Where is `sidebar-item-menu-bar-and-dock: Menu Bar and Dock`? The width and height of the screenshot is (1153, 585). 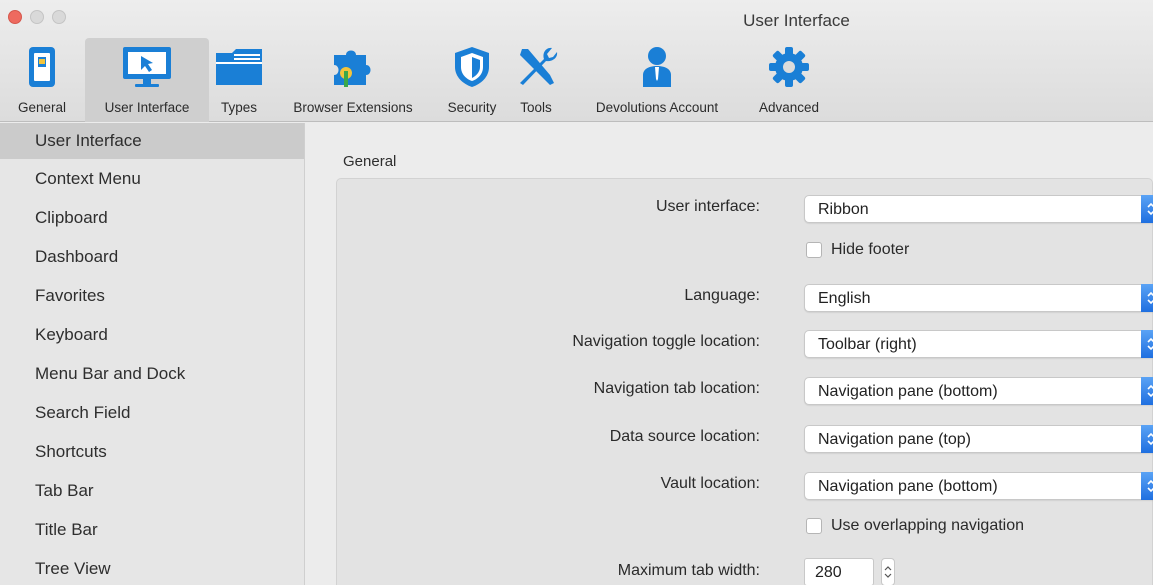
sidebar-item-menu-bar-and-dock: Menu Bar and Dock is located at coordinates (152, 373).